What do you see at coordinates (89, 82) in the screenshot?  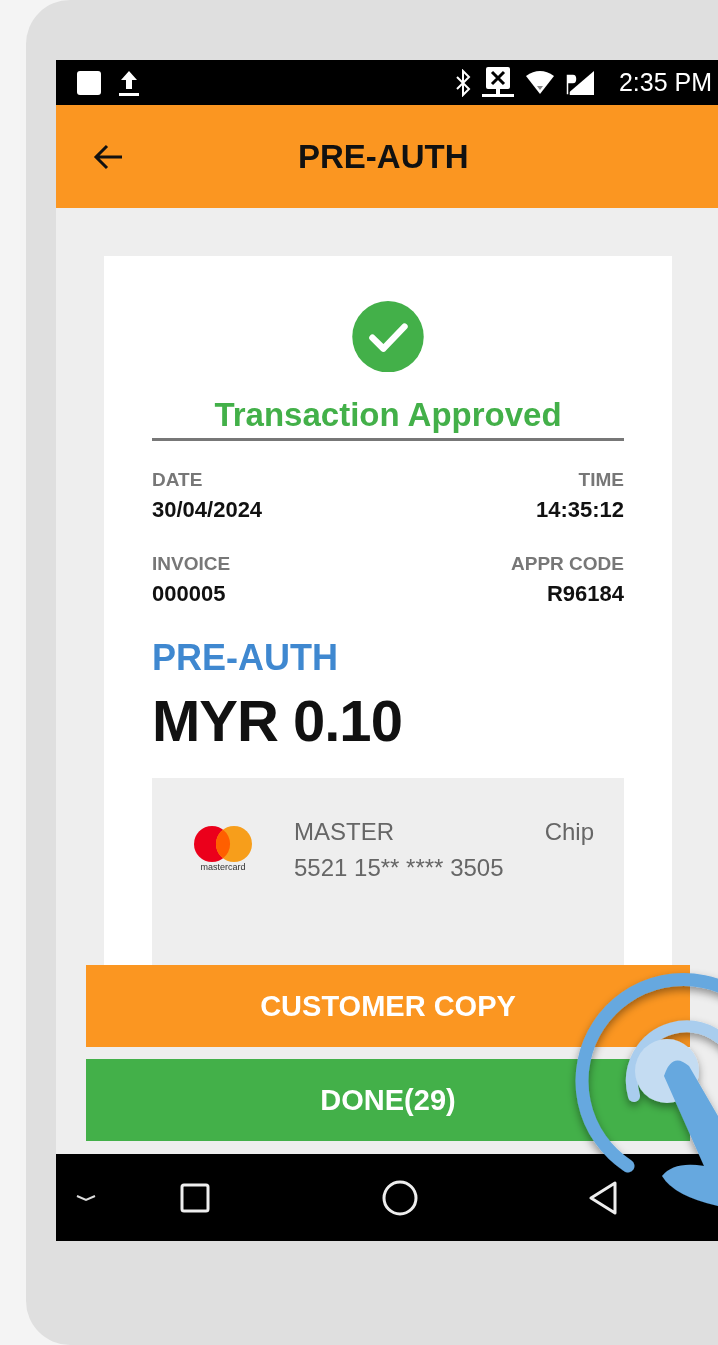 I see `square-icon` at bounding box center [89, 82].